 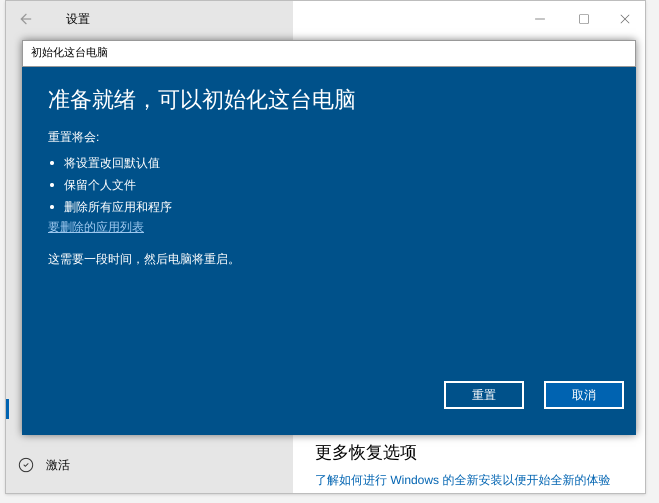 What do you see at coordinates (480, 480) in the screenshot?
I see `fresh-start-link: 了解如何进行 Windows 的全新安装以便开始全新的体验` at bounding box center [480, 480].